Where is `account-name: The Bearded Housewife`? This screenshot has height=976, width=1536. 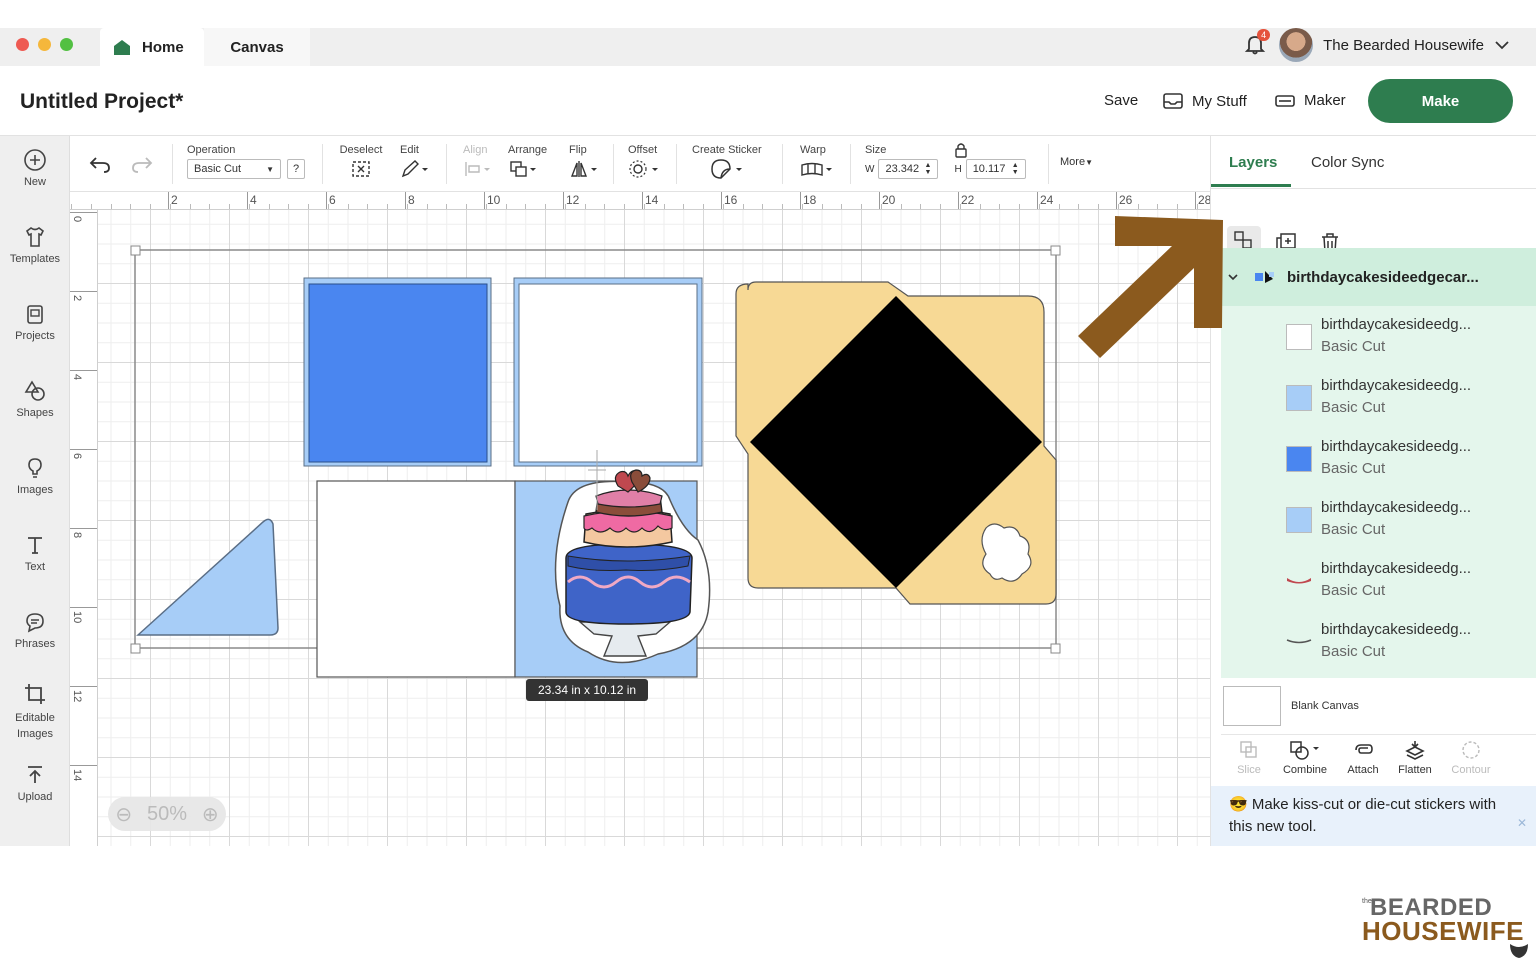
account-name: The Bearded Housewife is located at coordinates (1403, 45).